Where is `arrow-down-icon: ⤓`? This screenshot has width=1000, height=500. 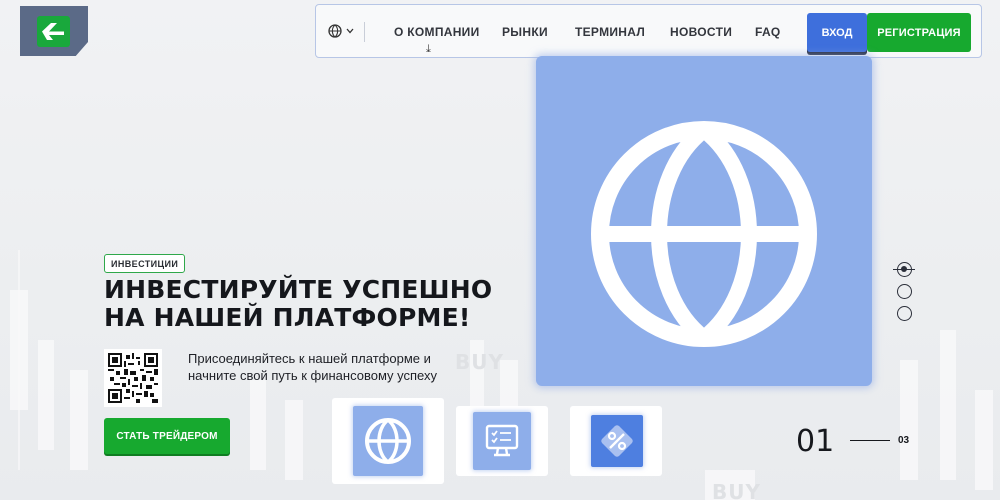
arrow-down-icon: ⤓ is located at coordinates (428, 49).